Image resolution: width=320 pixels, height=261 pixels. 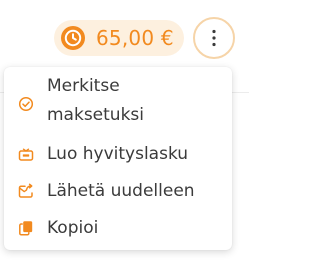 What do you see at coordinates (26, 154) in the screenshot?
I see `credit-note-icon` at bounding box center [26, 154].